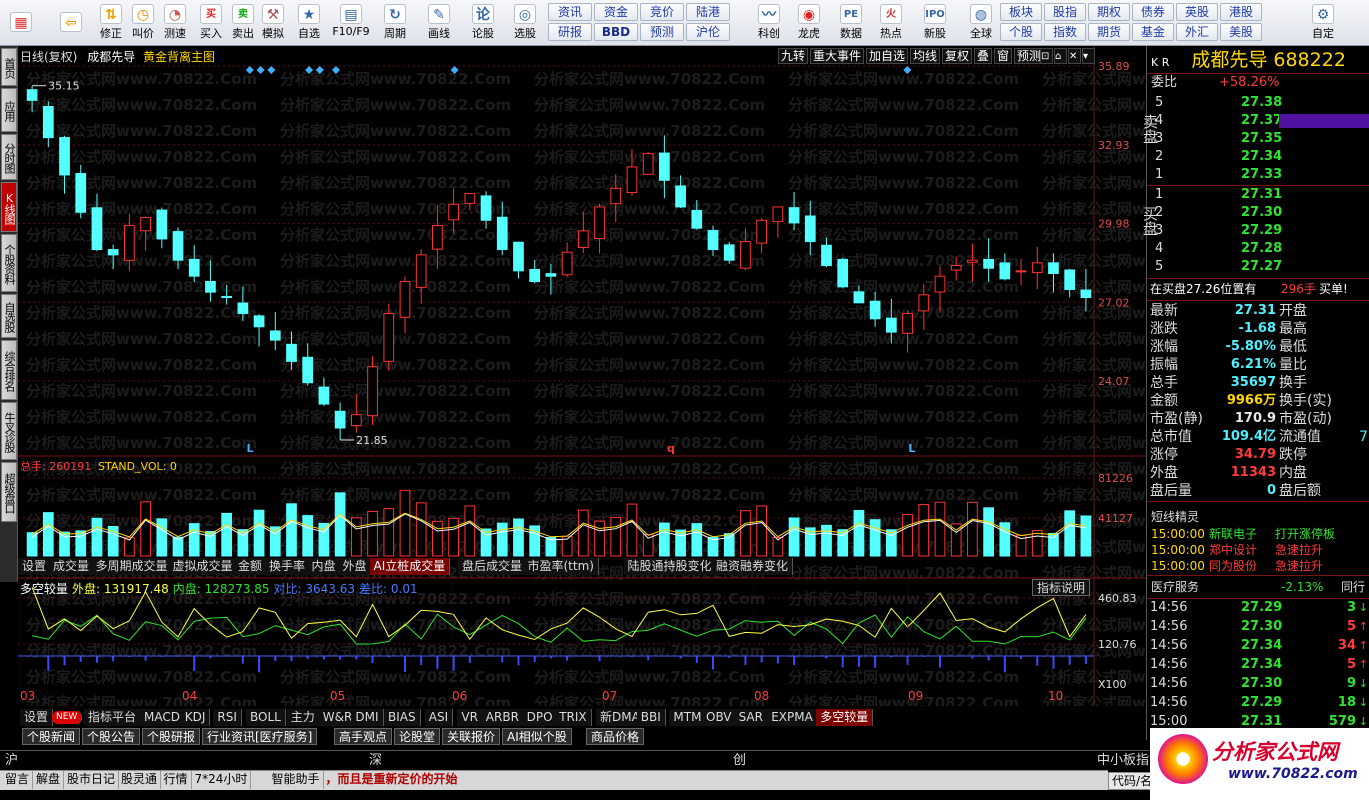  I want to click on index-cell-1: 深, so click(375, 761).